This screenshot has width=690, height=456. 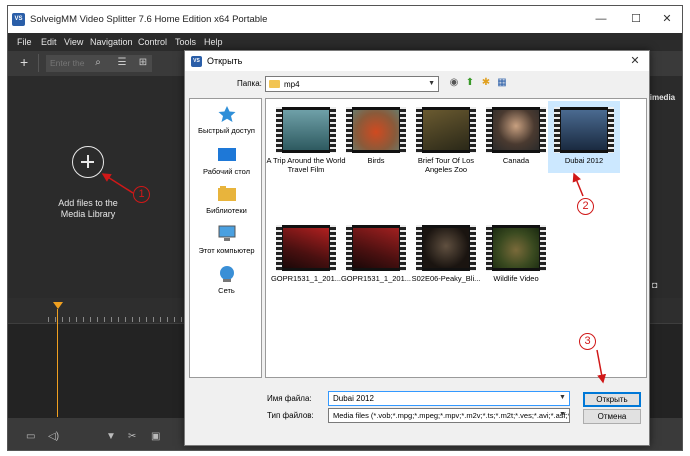 I want to click on list-view-icon: ☰, so click(x=122, y=63).